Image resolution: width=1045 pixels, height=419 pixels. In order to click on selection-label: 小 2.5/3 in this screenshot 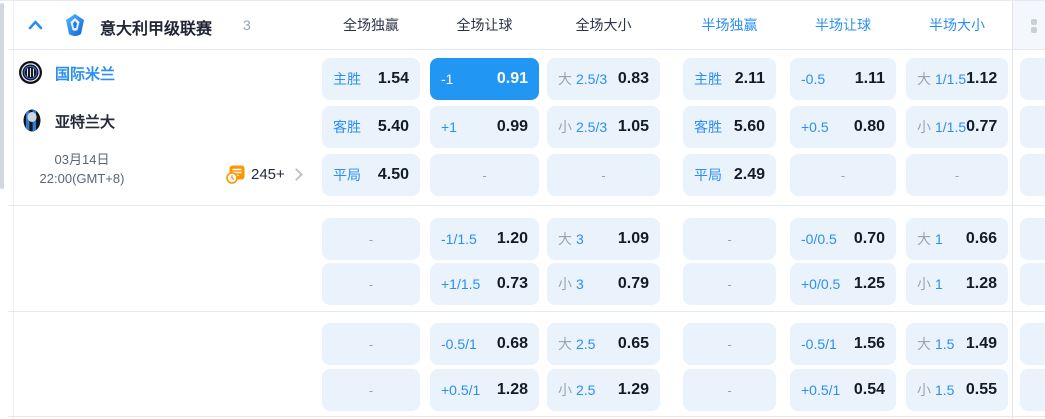, I will do `click(582, 127)`.